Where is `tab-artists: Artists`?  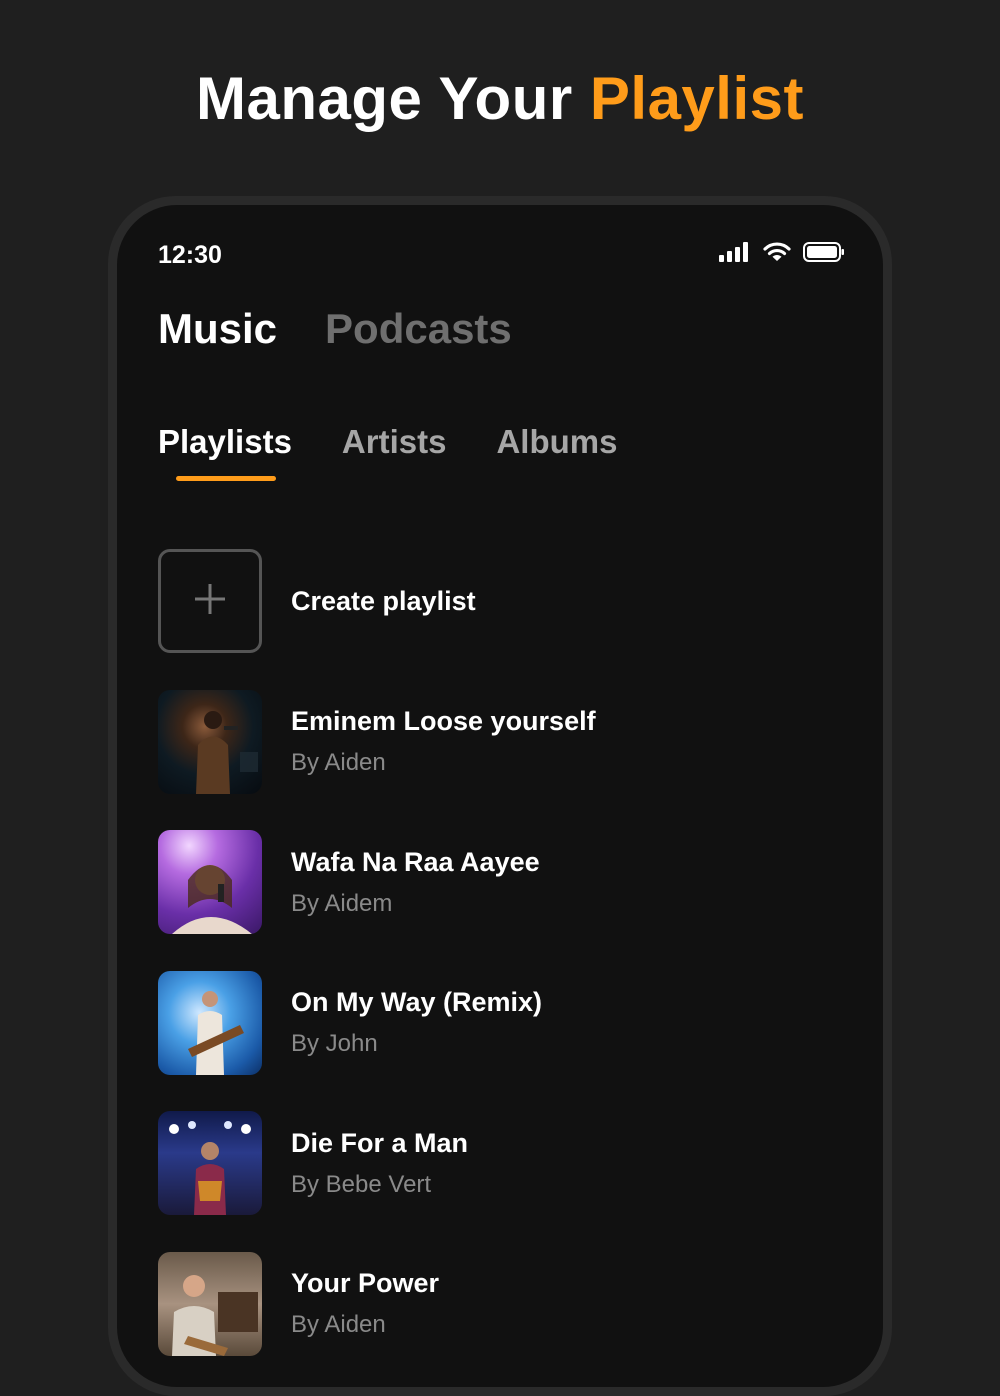 tab-artists: Artists is located at coordinates (394, 442).